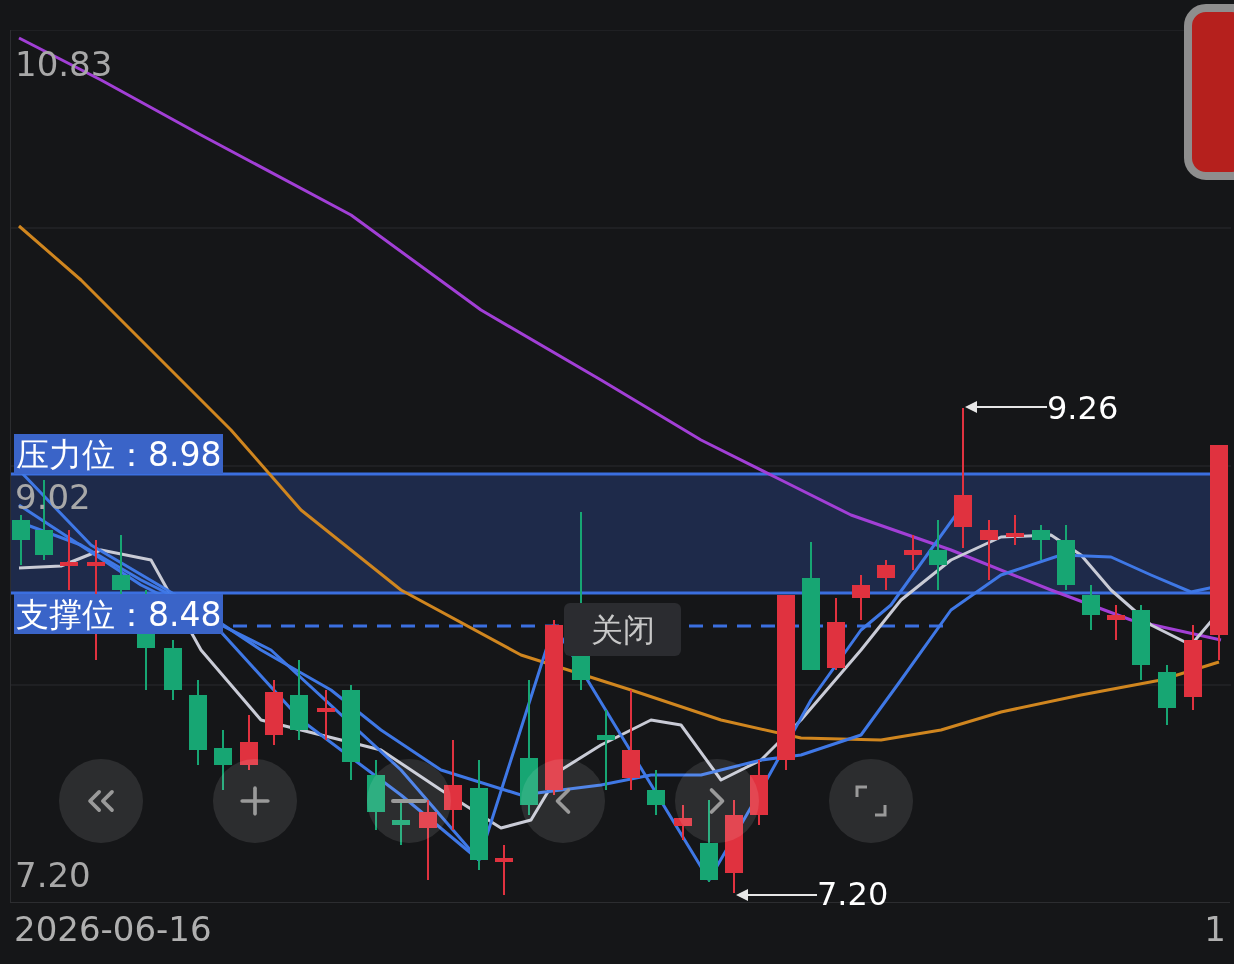 This screenshot has width=1234, height=964. Describe the element at coordinates (717, 801) in the screenshot. I see `next-button` at that location.